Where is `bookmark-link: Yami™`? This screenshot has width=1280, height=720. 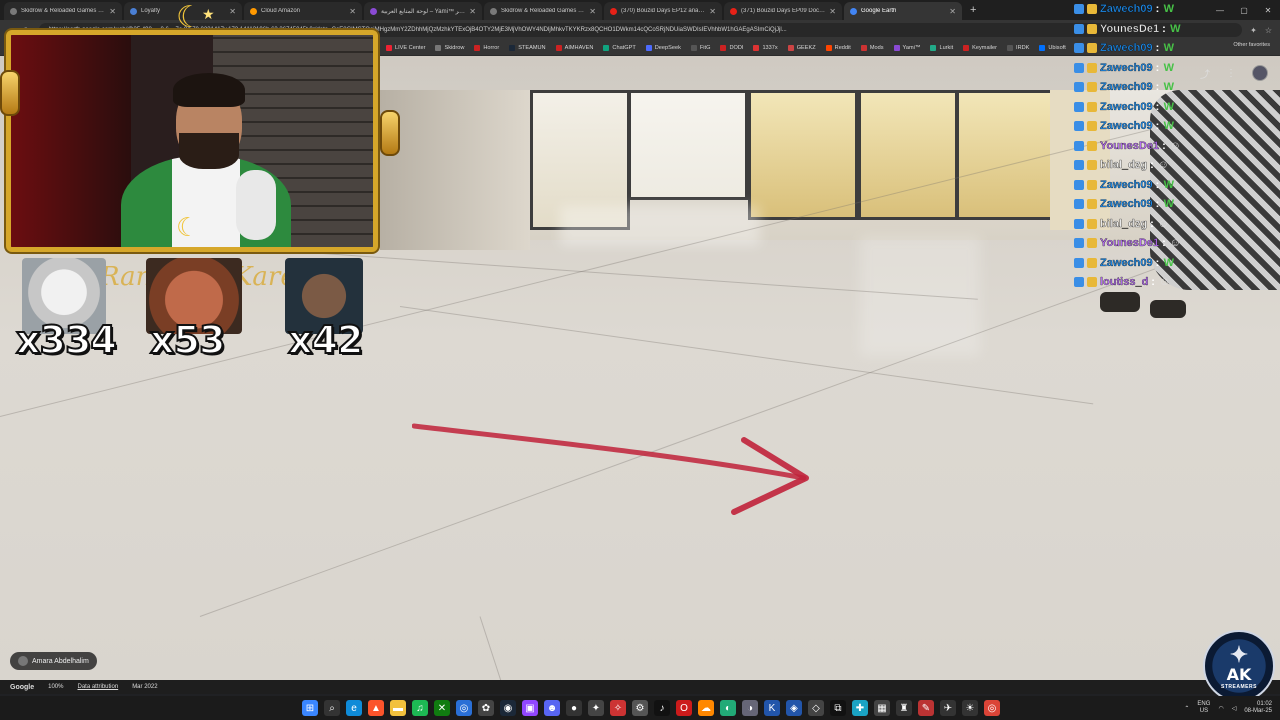
bookmark-link: Yami™ is located at coordinates (906, 47).